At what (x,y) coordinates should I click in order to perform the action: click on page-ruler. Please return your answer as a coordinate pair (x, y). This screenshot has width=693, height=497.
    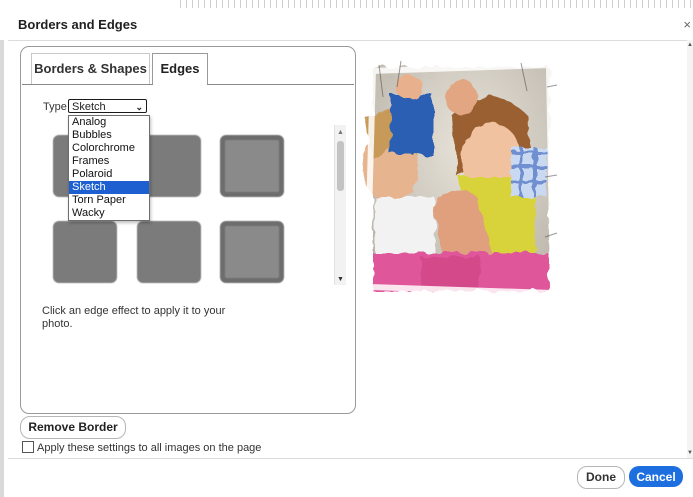
    Looking at the image, I should click on (436, 4).